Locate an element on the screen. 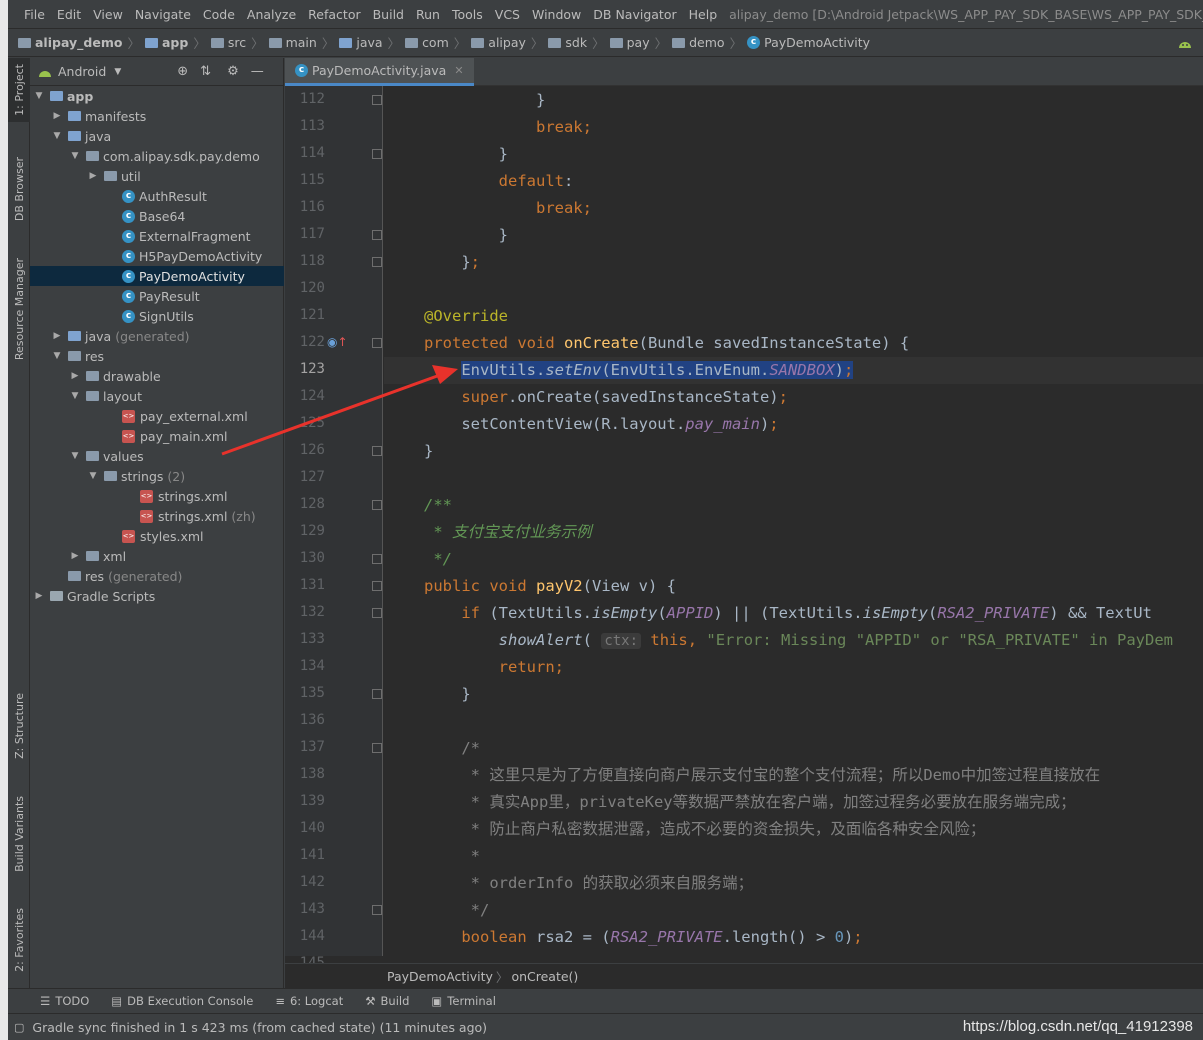 The height and width of the screenshot is (1040, 1203). menu-tools: Tools is located at coordinates (467, 14).